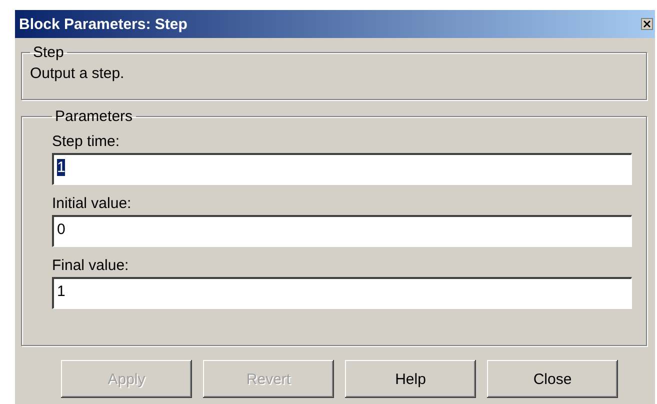  I want to click on dialog-button: Help, so click(410, 379).